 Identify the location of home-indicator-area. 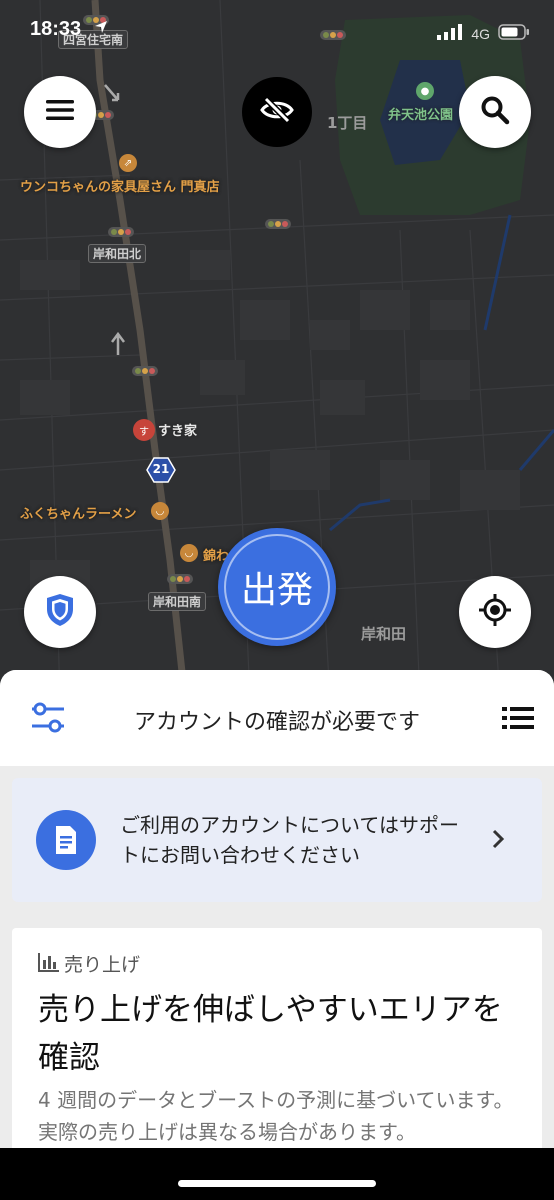
(277, 1174).